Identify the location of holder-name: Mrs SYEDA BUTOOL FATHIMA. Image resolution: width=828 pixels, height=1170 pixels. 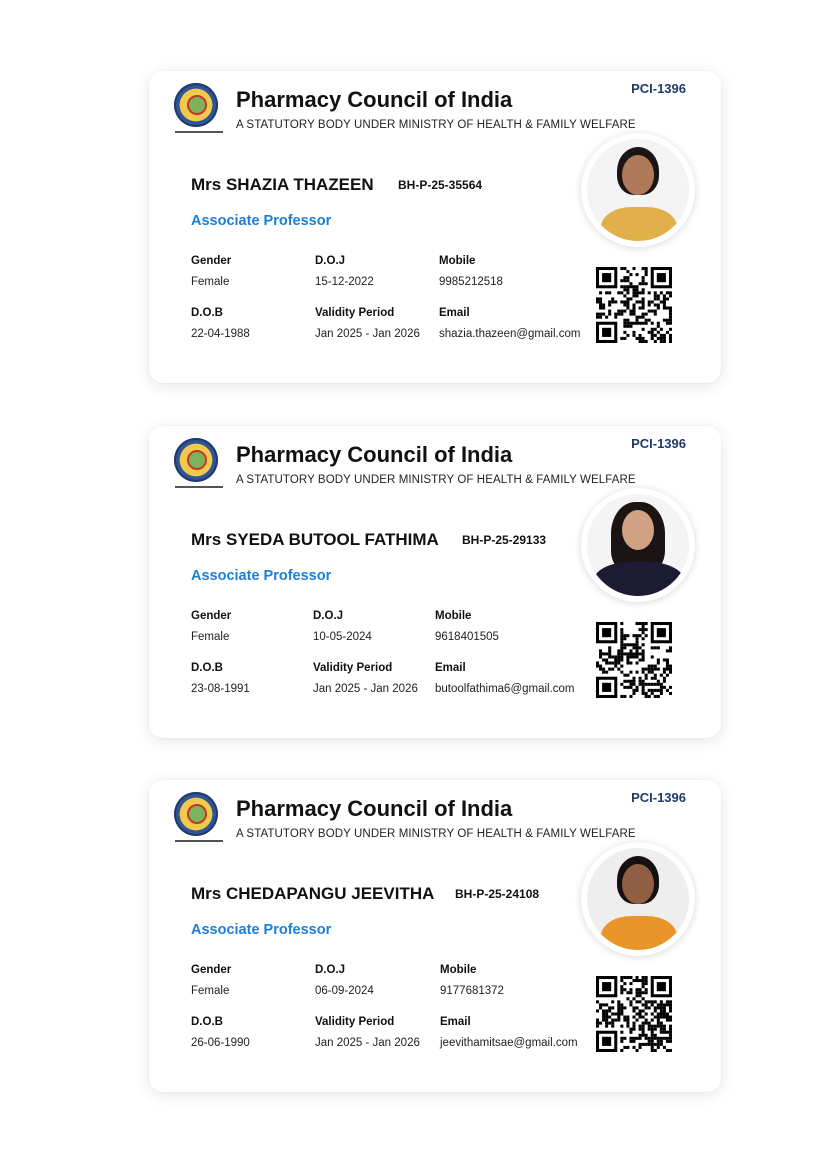
(315, 539).